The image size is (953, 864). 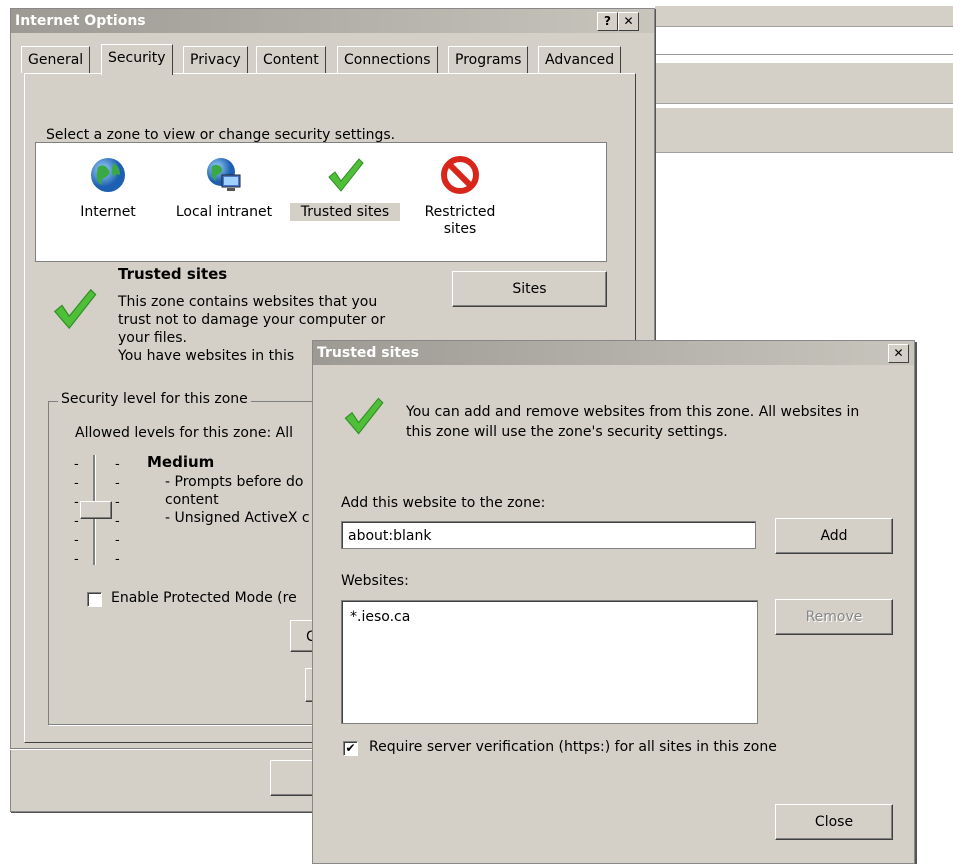 I want to click on level-description-line: content, so click(x=192, y=500).